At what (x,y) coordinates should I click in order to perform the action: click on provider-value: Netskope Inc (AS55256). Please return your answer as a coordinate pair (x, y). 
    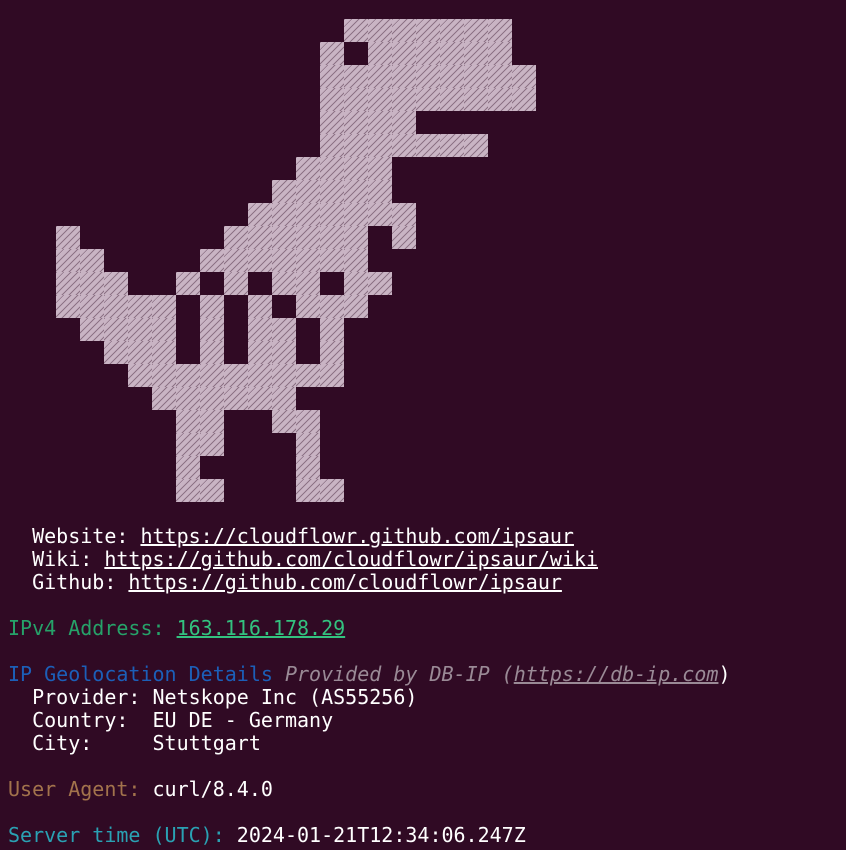
    Looking at the image, I should click on (285, 697).